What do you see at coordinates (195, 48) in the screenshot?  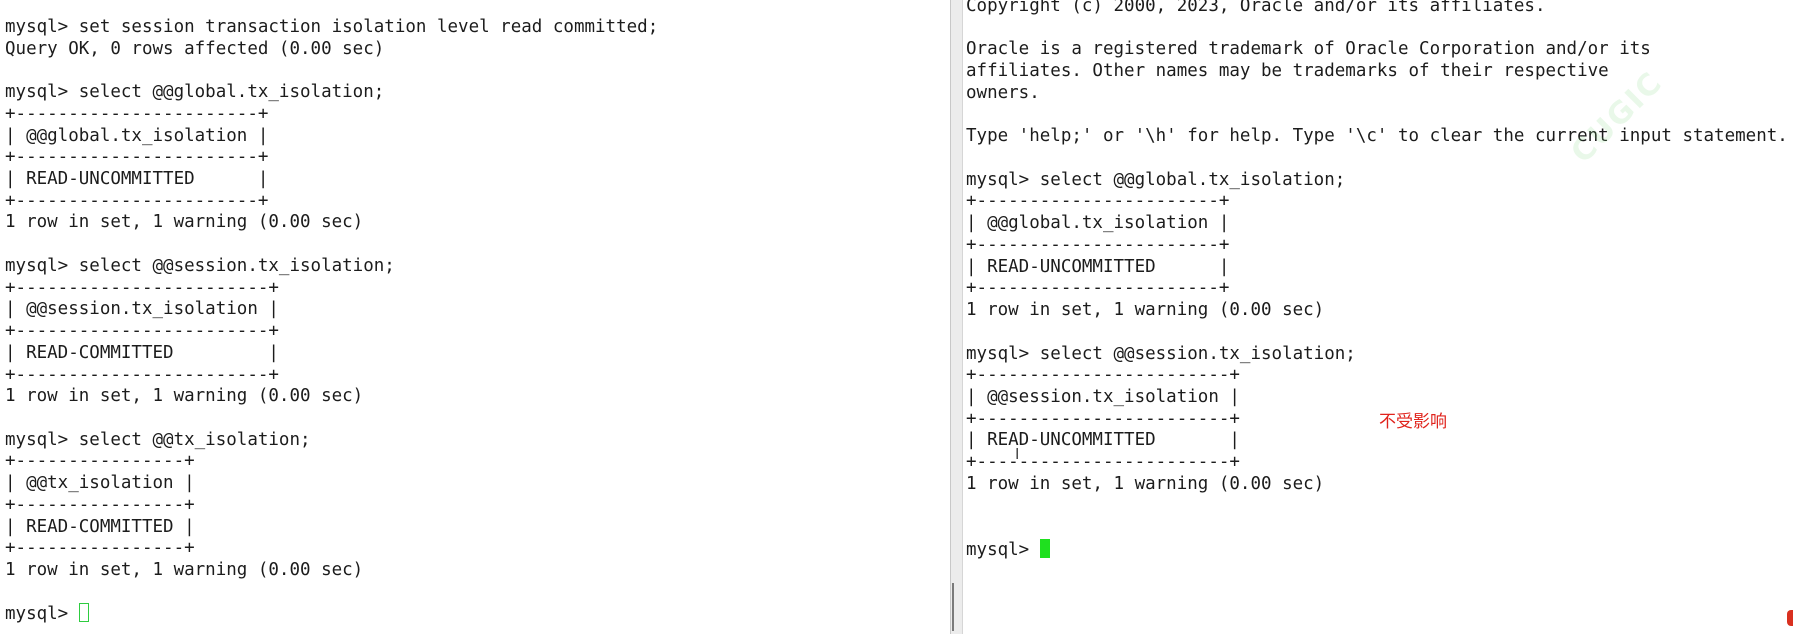 I see `terminal-line: Query OK, 0 rows affected (0.00 sec)` at bounding box center [195, 48].